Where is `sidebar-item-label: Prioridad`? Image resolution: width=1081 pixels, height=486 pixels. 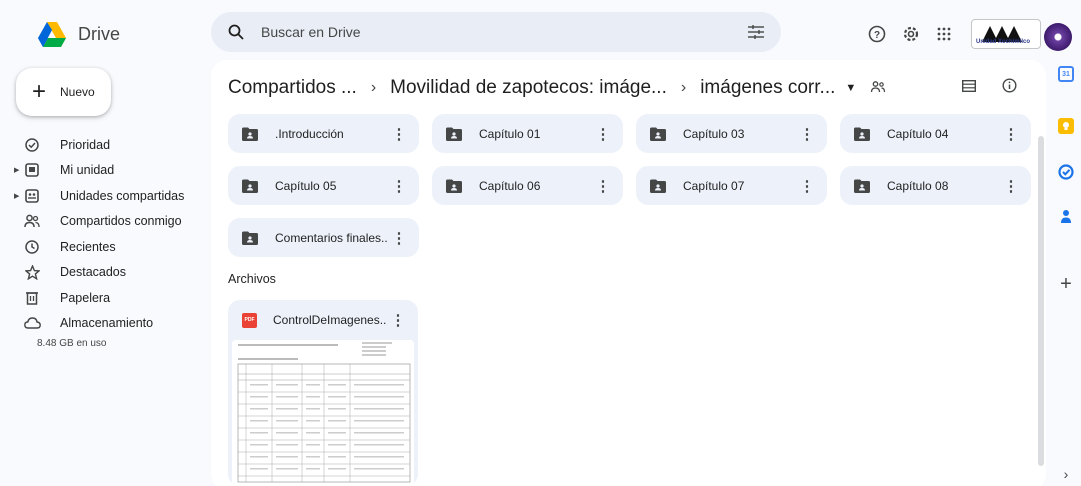 sidebar-item-label: Prioridad is located at coordinates (85, 144).